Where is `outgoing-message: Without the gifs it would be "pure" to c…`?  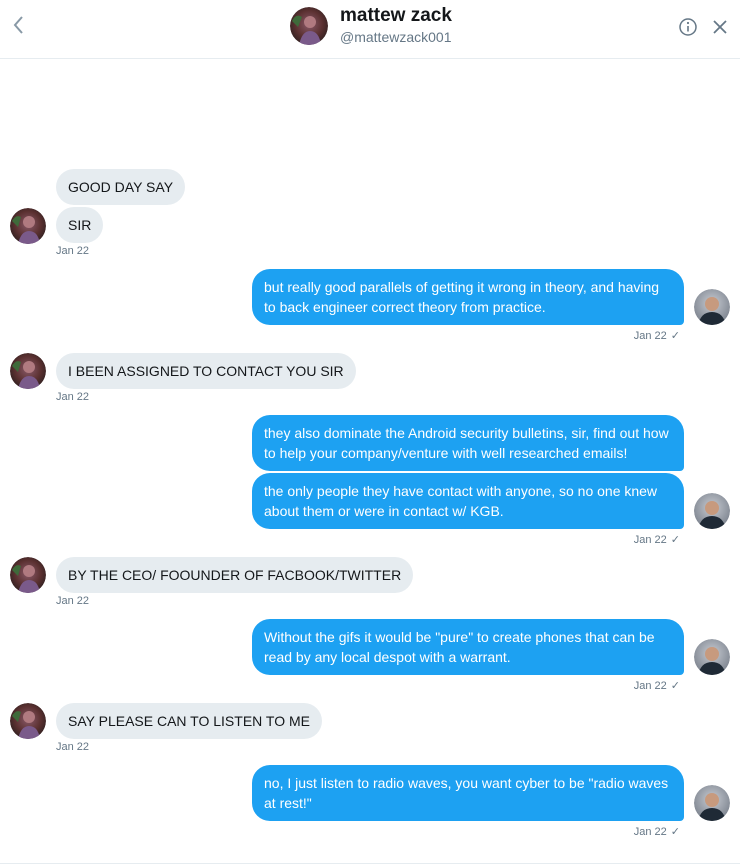
outgoing-message: Without the gifs it would be "pure" to c… is located at coordinates (468, 647).